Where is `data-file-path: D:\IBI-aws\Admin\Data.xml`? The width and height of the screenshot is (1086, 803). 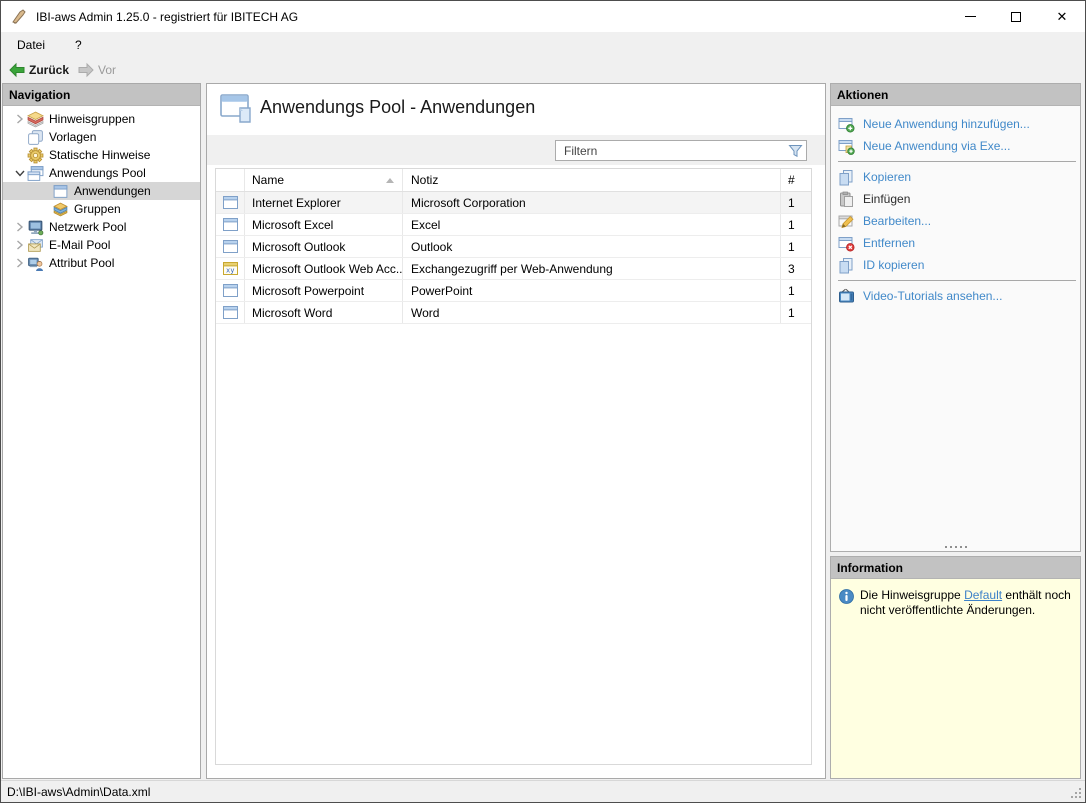 data-file-path: D:\IBI-aws\Admin\Data.xml is located at coordinates (79, 791).